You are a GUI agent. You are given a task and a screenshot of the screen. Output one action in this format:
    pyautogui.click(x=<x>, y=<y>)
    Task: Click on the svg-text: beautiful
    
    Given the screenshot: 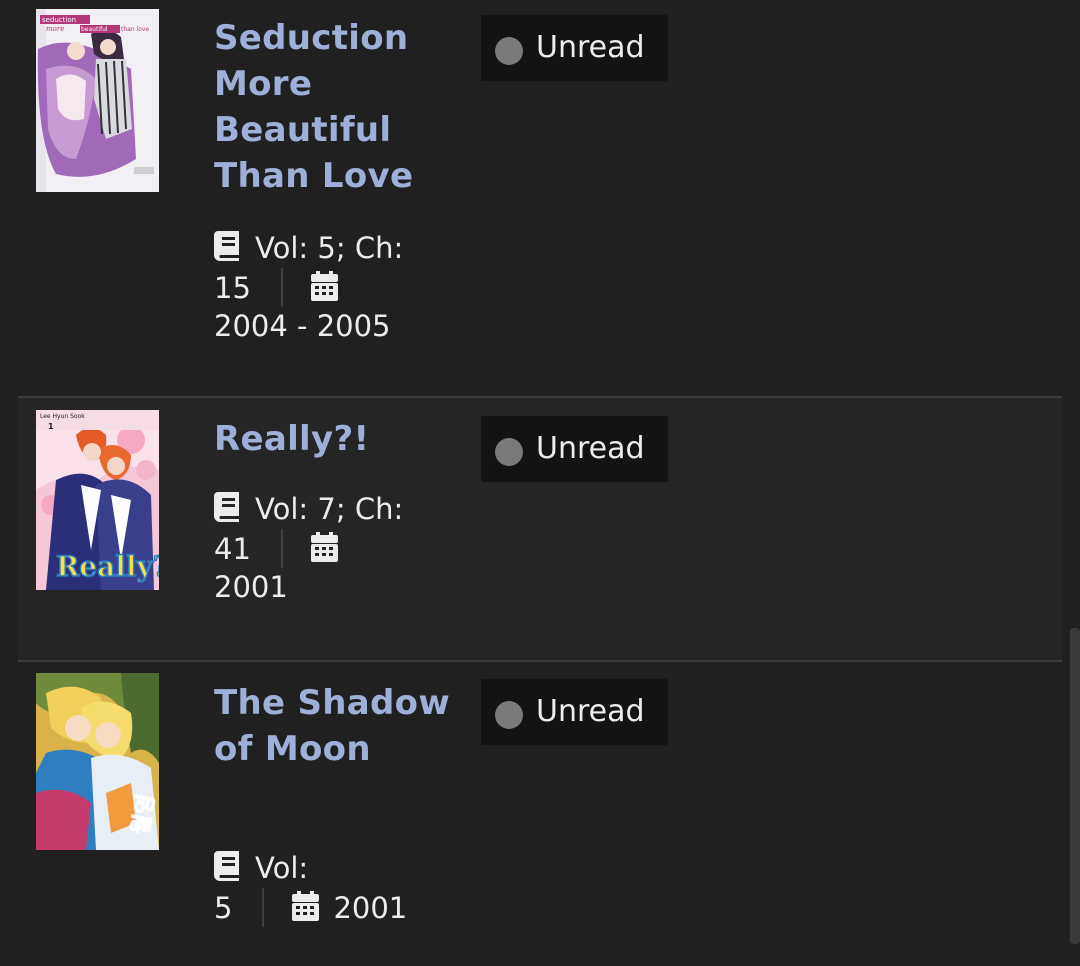 What is the action you would take?
    pyautogui.click(x=94, y=29)
    